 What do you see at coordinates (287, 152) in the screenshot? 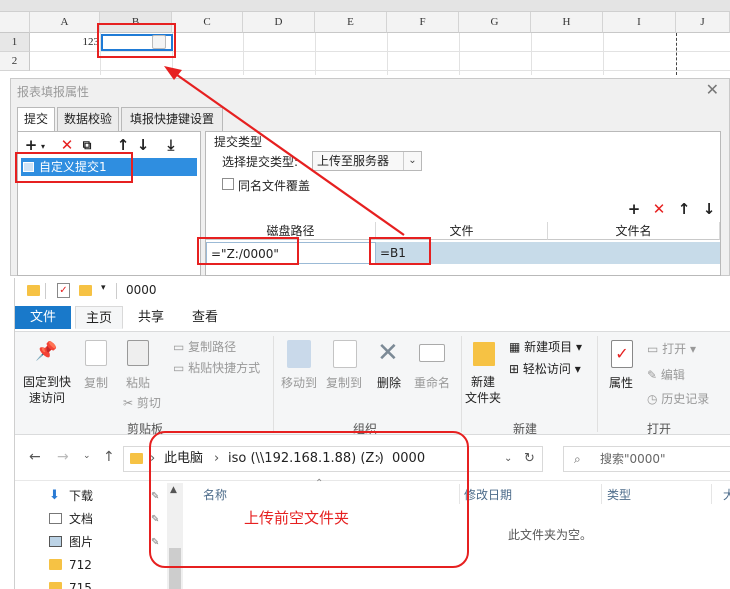
I see `annotation-arrow-line` at bounding box center [287, 152].